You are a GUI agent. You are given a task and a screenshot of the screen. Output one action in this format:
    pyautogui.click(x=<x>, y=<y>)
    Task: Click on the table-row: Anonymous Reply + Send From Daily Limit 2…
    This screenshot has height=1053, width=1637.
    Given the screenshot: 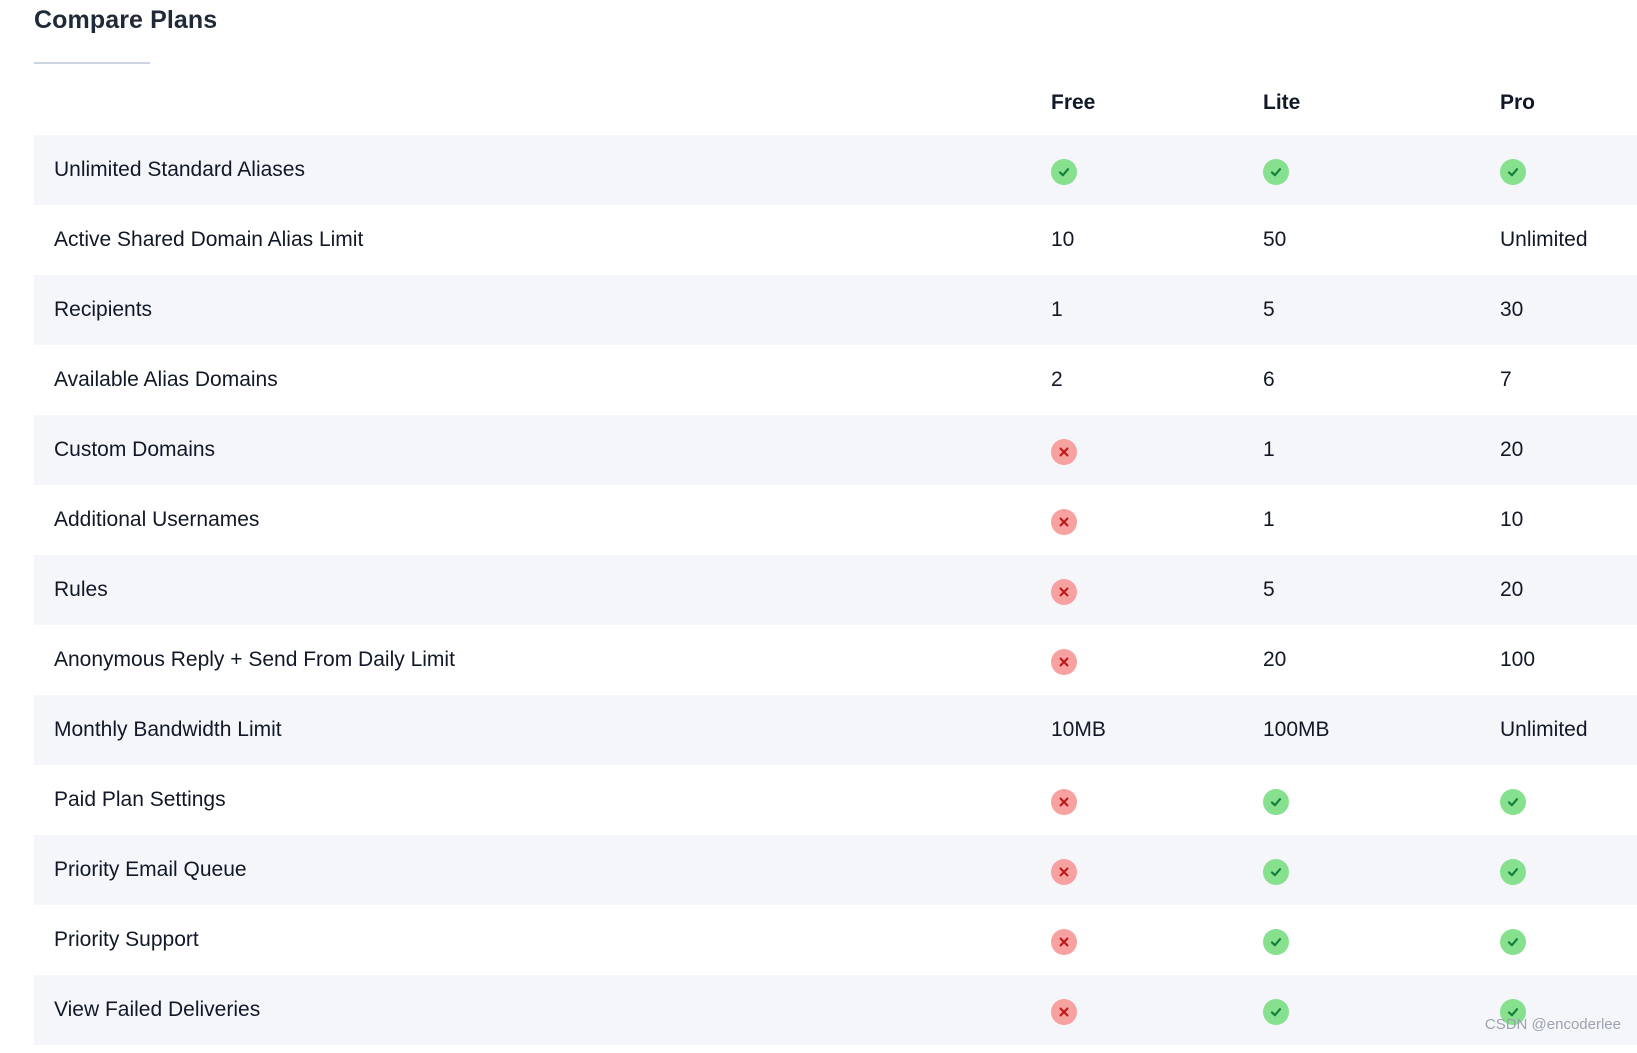 What is the action you would take?
    pyautogui.click(x=835, y=660)
    